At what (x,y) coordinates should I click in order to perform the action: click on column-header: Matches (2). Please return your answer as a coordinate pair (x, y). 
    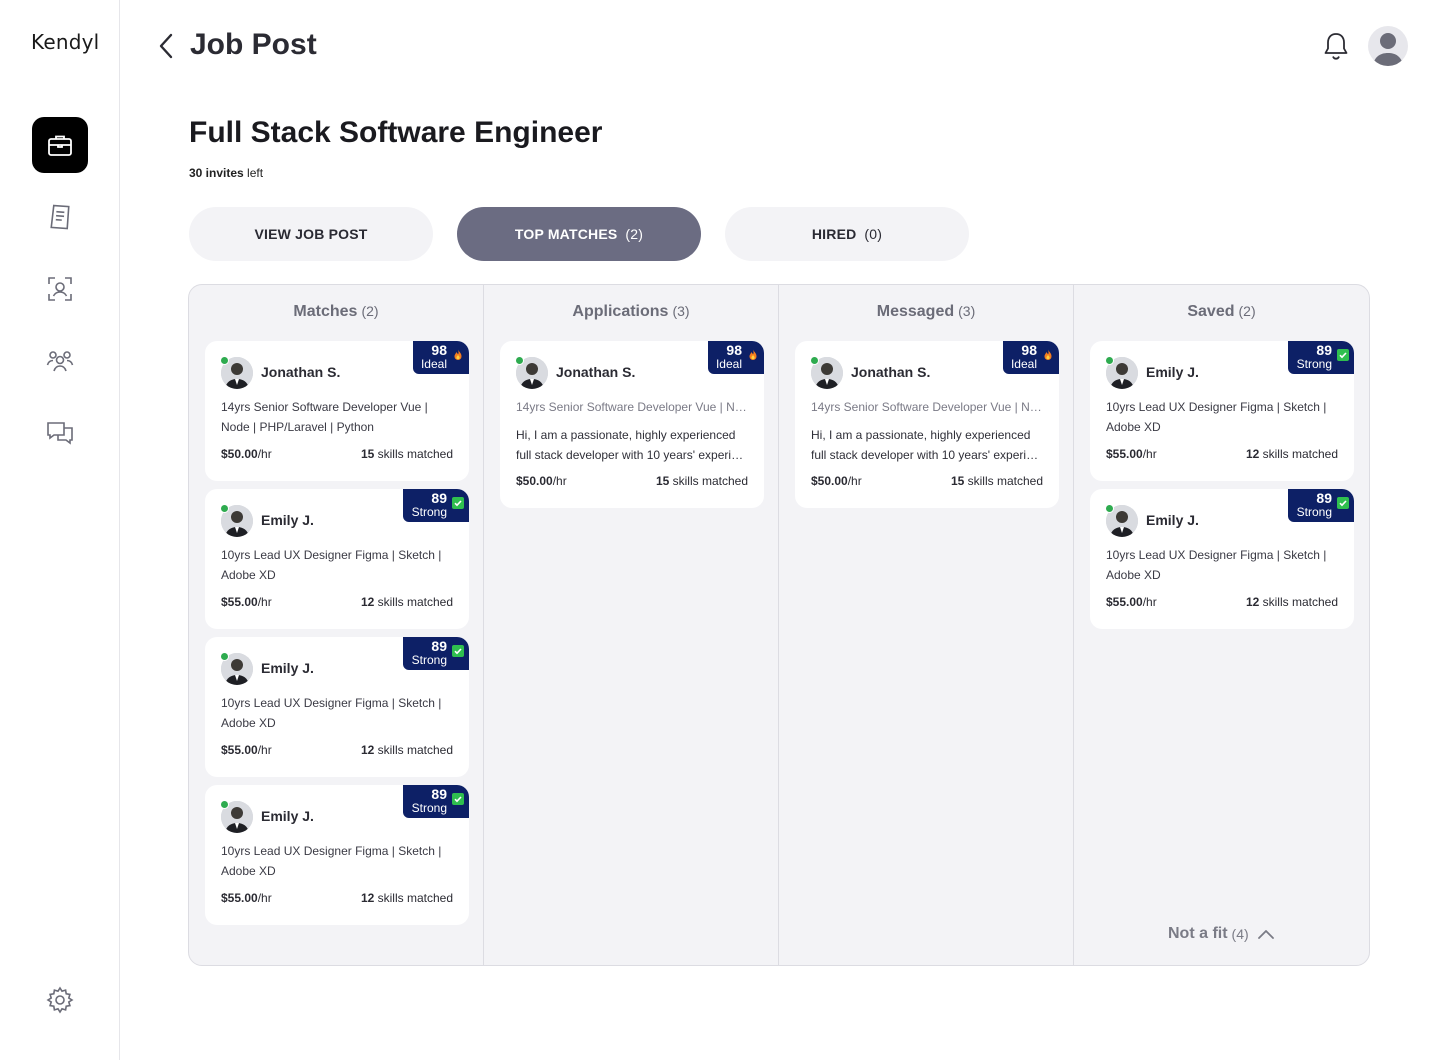
    Looking at the image, I should click on (336, 312).